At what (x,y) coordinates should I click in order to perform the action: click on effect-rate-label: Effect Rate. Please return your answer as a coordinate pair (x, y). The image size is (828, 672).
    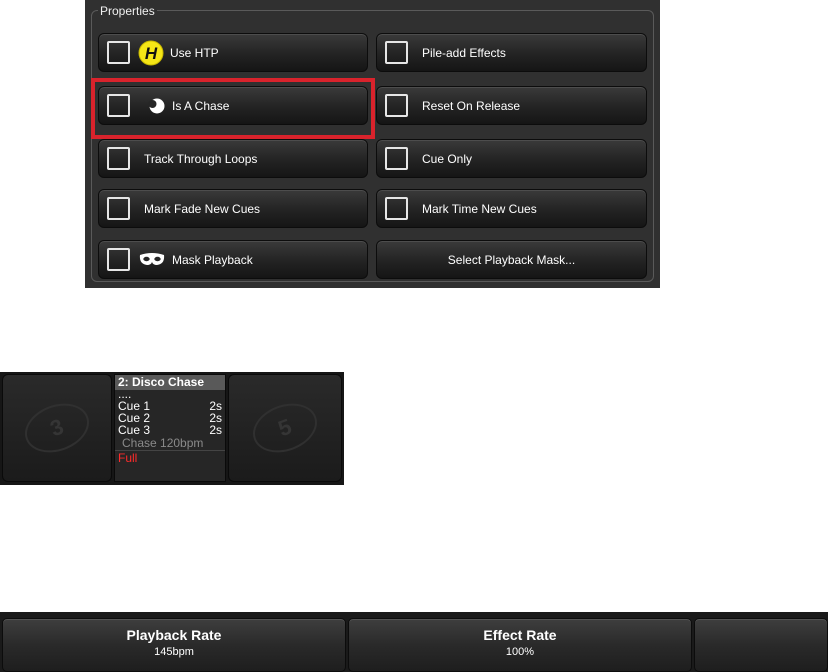
    Looking at the image, I should click on (520, 635).